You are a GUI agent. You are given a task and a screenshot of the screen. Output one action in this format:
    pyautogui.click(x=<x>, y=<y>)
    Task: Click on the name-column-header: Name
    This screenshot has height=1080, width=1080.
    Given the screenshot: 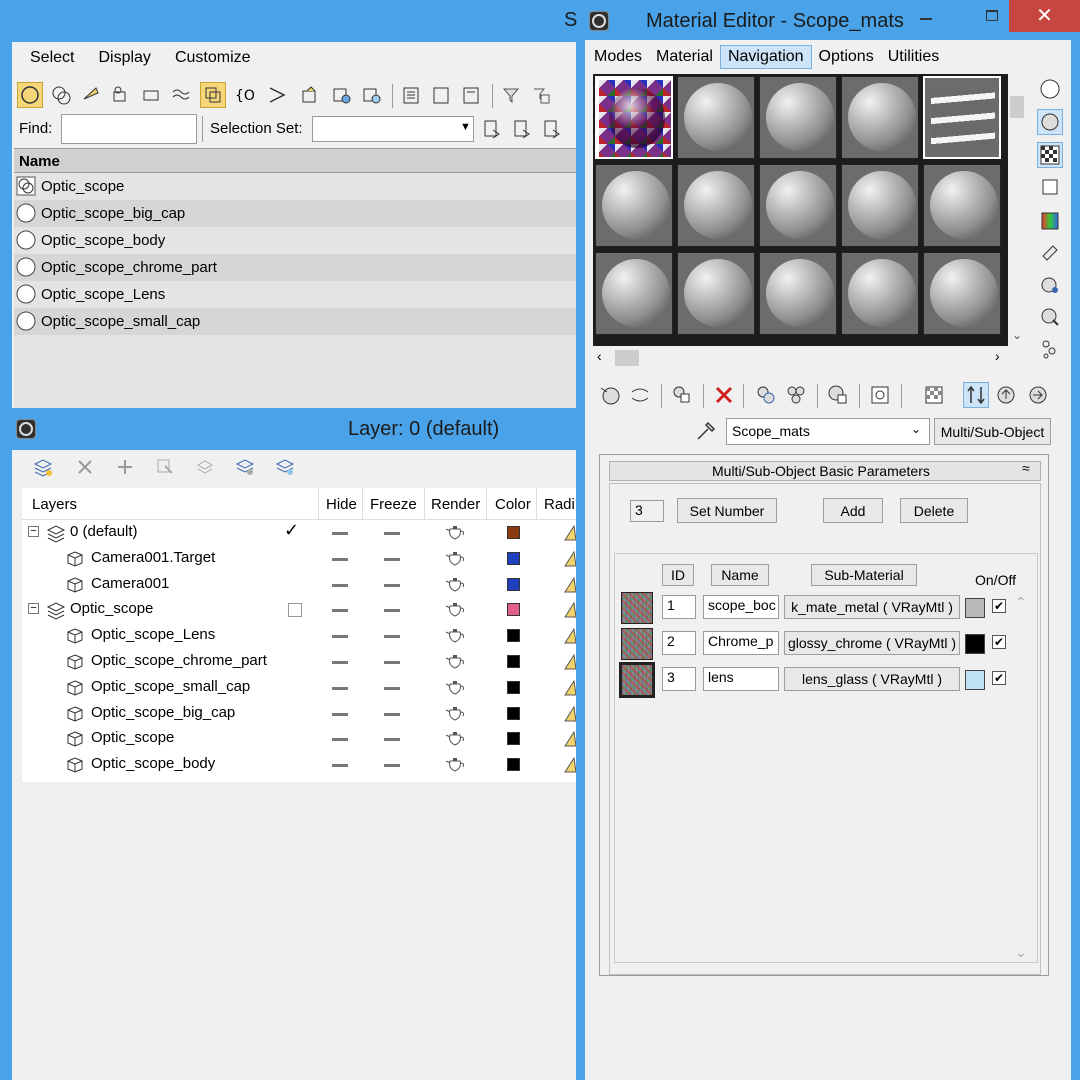 What is the action you would take?
    pyautogui.click(x=295, y=161)
    